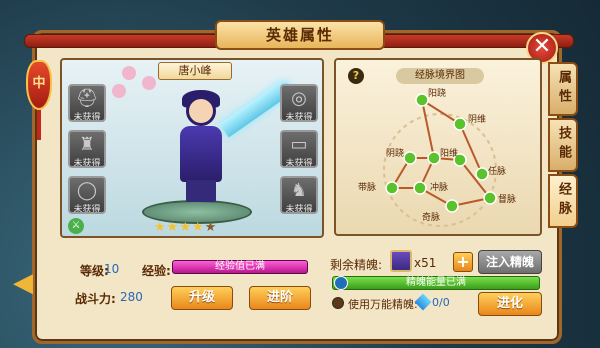  I want to click on meridian-node-yangwei: 阳维, so click(449, 152).